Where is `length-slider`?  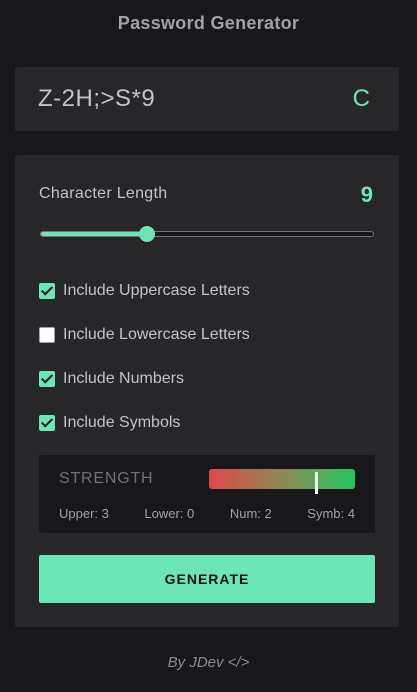
length-slider is located at coordinates (207, 234).